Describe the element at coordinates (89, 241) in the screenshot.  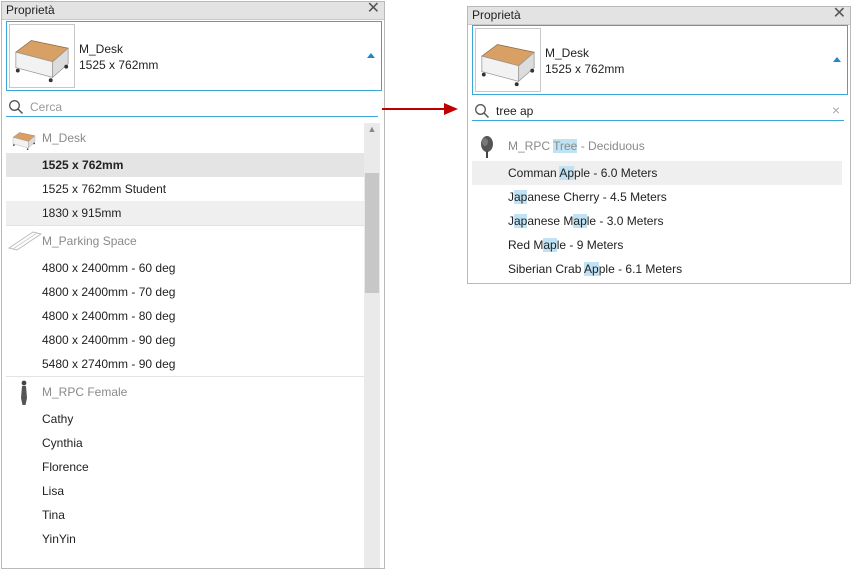
I see `family-name: M_Parking Space` at that location.